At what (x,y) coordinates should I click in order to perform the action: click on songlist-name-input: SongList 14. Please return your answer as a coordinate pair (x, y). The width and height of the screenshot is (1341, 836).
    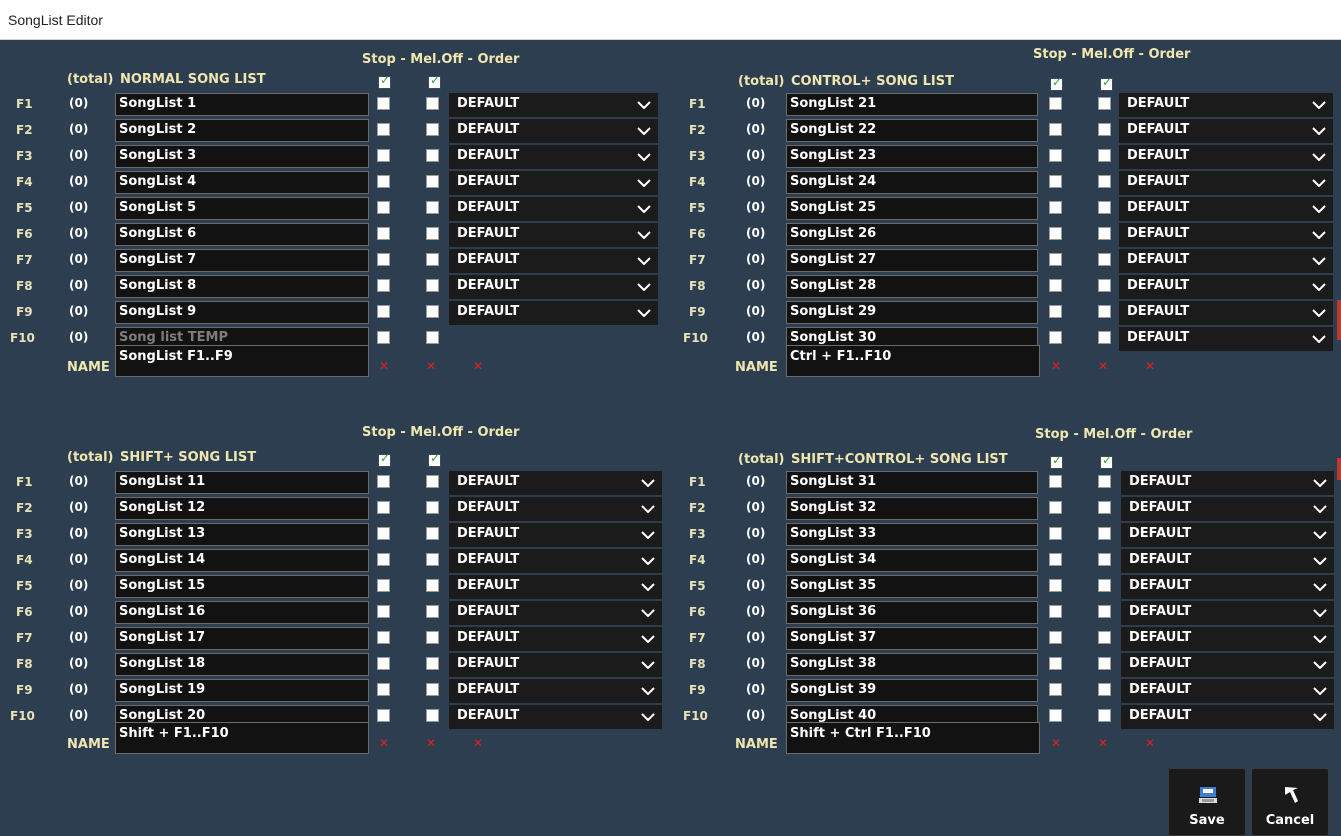
    Looking at the image, I should click on (242, 560).